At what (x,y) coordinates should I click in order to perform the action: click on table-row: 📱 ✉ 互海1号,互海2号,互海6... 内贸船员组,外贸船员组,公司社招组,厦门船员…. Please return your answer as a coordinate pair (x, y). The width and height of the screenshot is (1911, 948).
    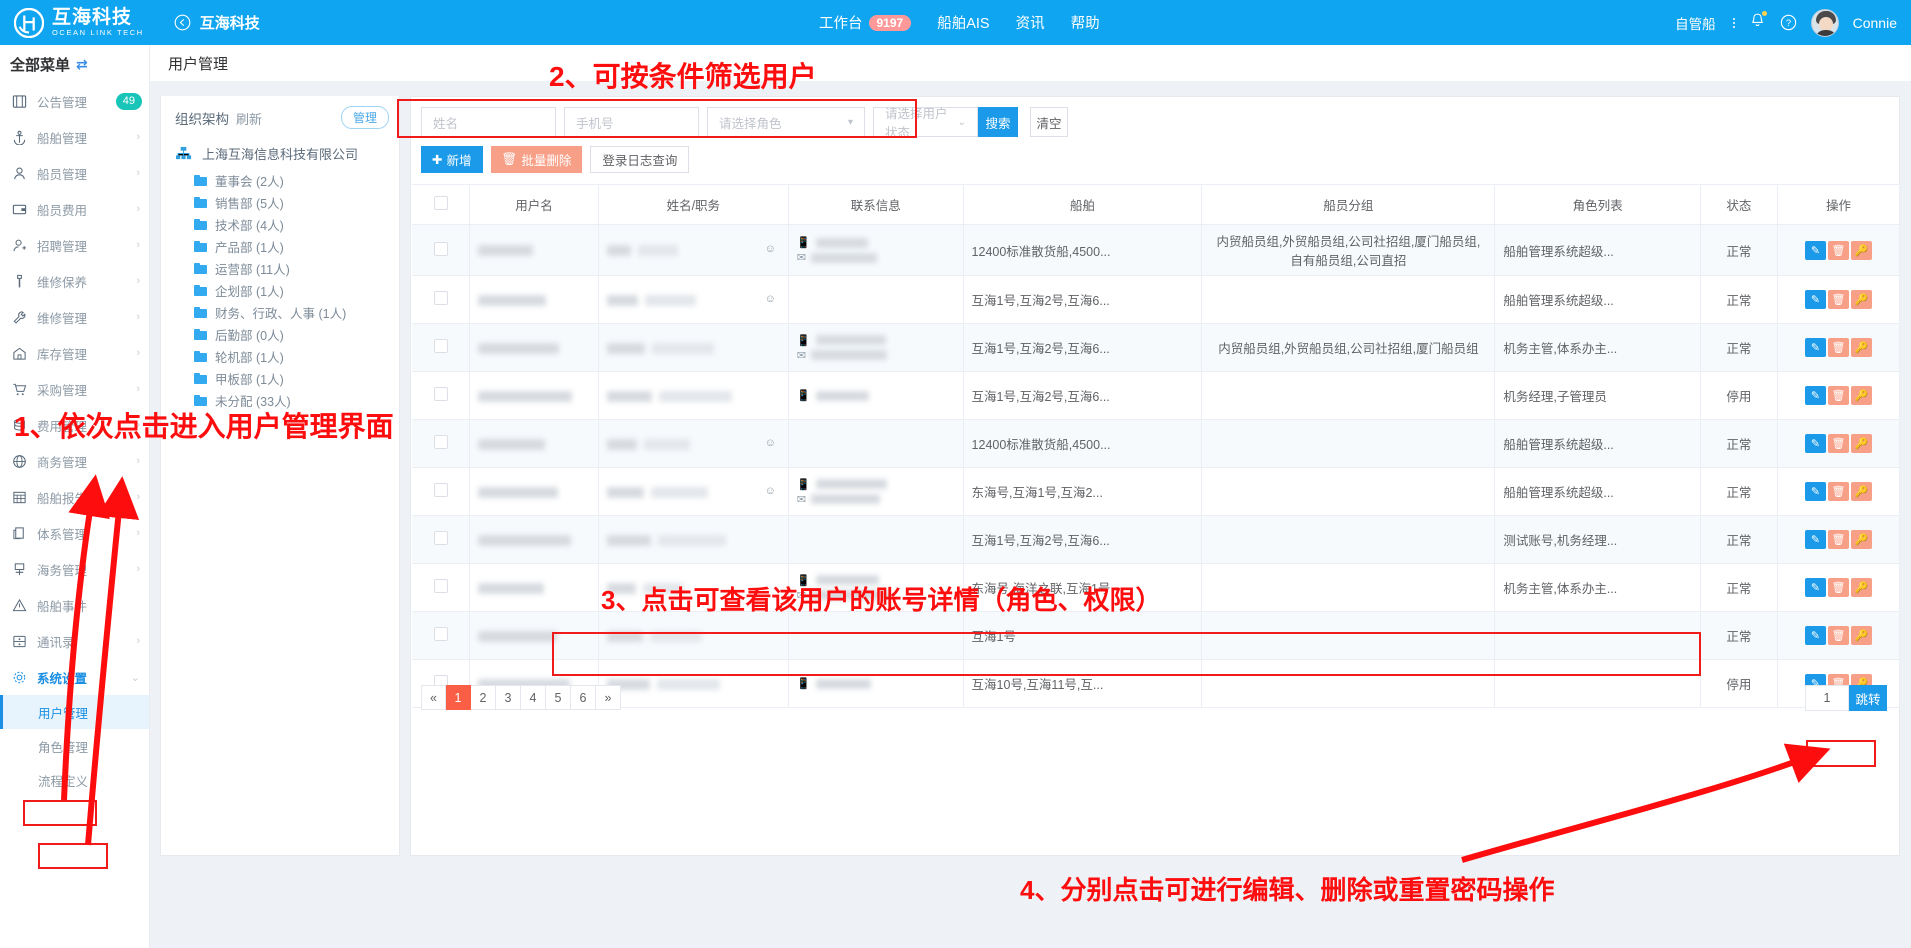
    Looking at the image, I should click on (1156, 347).